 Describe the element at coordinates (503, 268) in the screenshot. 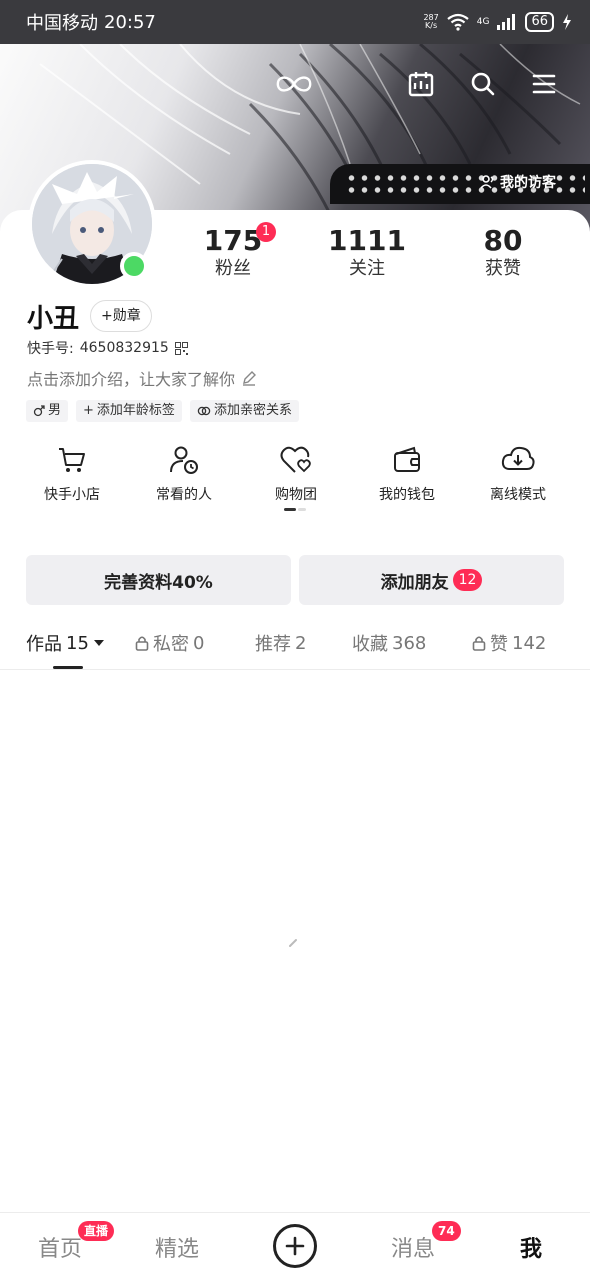

I see `likes-label: 获赞` at that location.